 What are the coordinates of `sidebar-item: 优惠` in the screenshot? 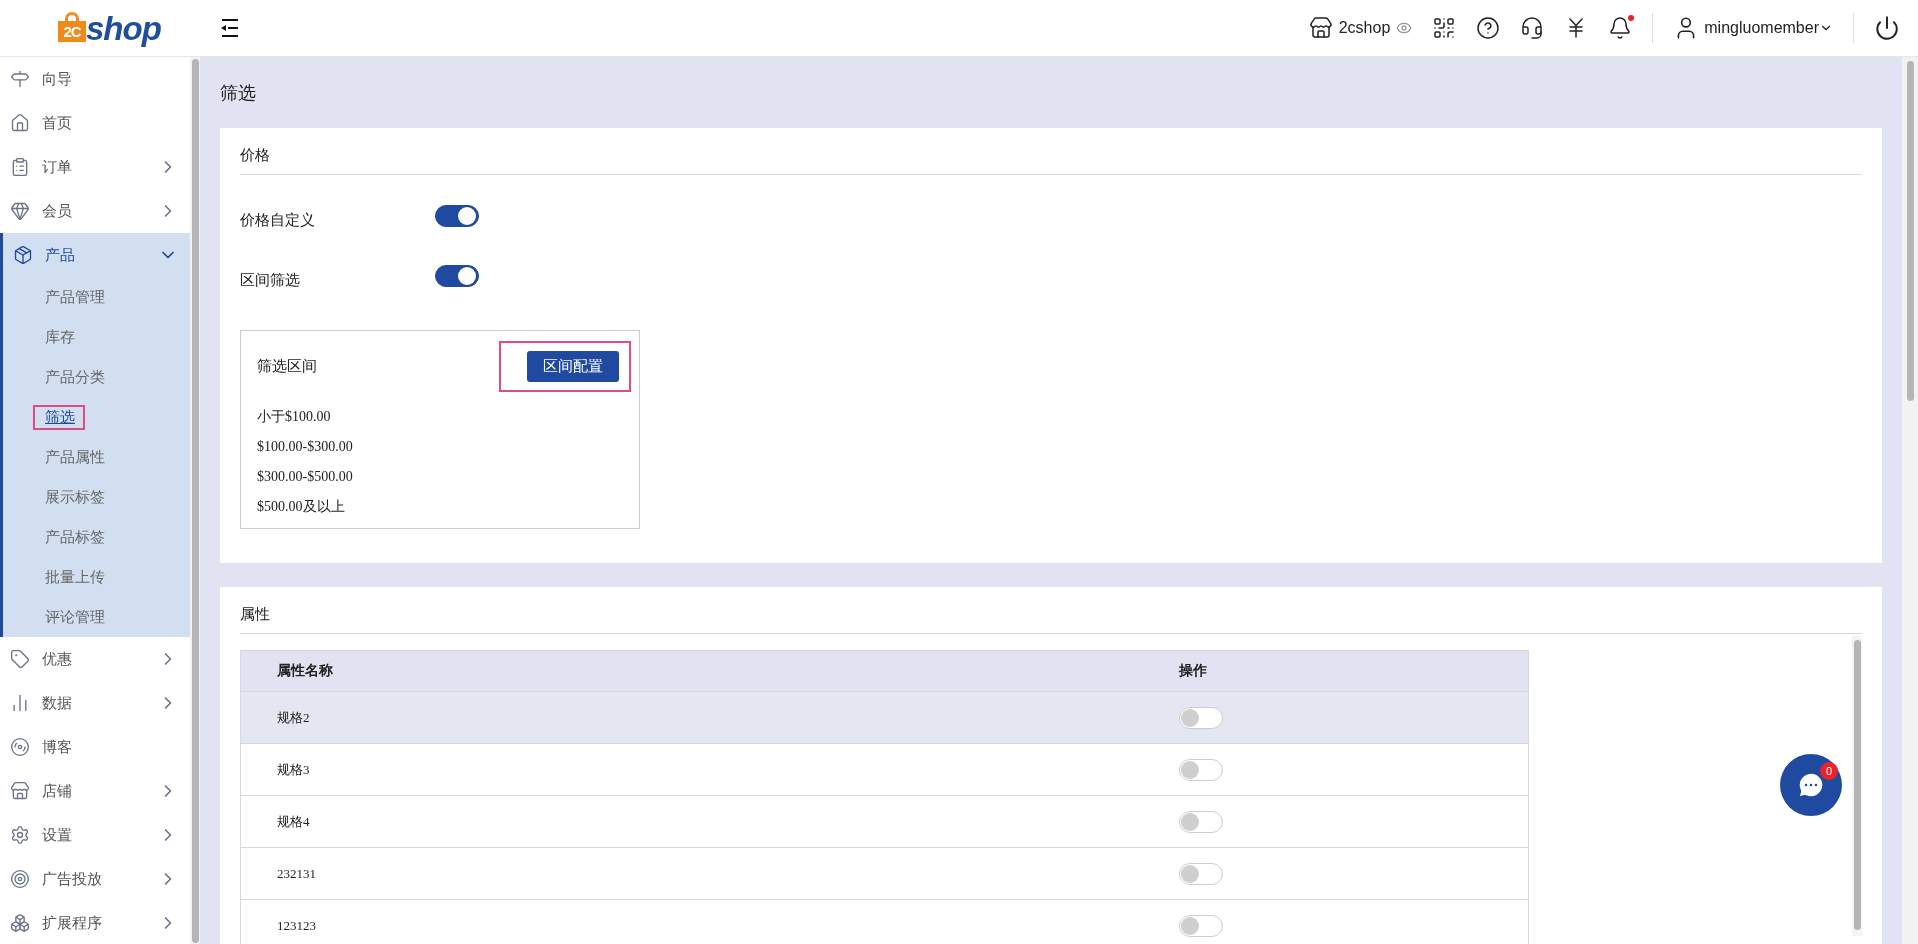 It's located at (95, 659).